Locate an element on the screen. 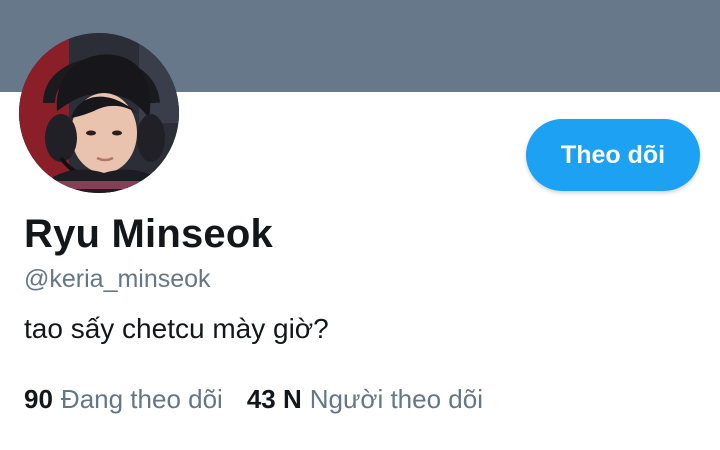 This screenshot has height=450, width=720. avatar-photo is located at coordinates (99, 113).